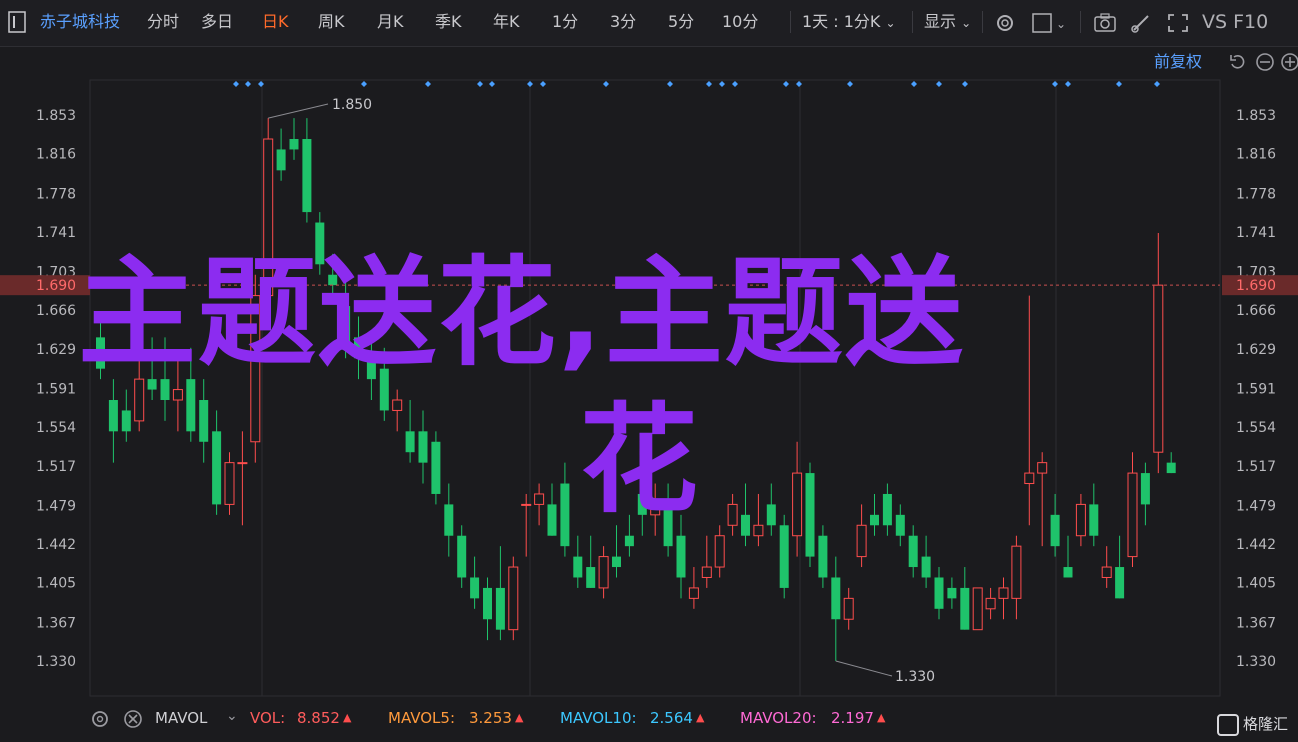  Describe the element at coordinates (864, 668) in the screenshot. I see `low-pointer` at that location.